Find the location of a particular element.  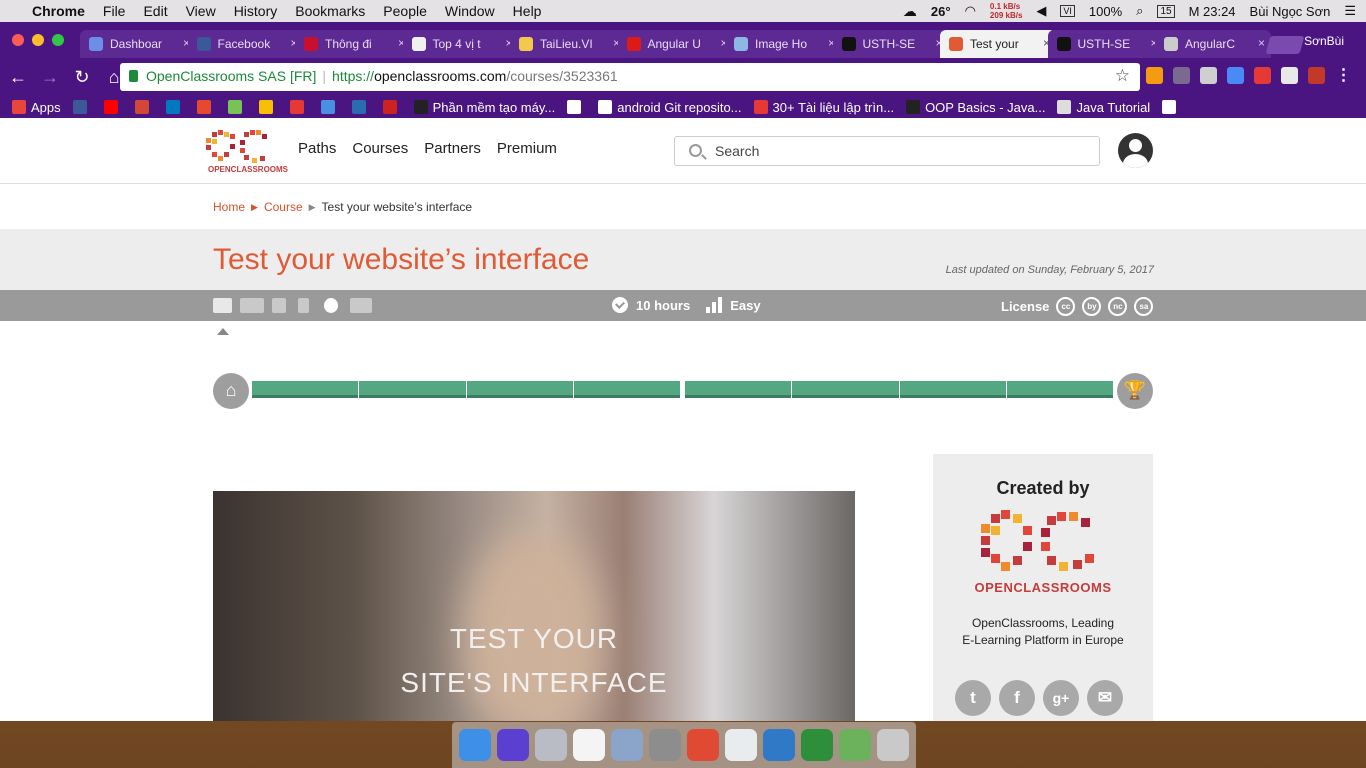

sharealike-icon: sa is located at coordinates (1144, 306).